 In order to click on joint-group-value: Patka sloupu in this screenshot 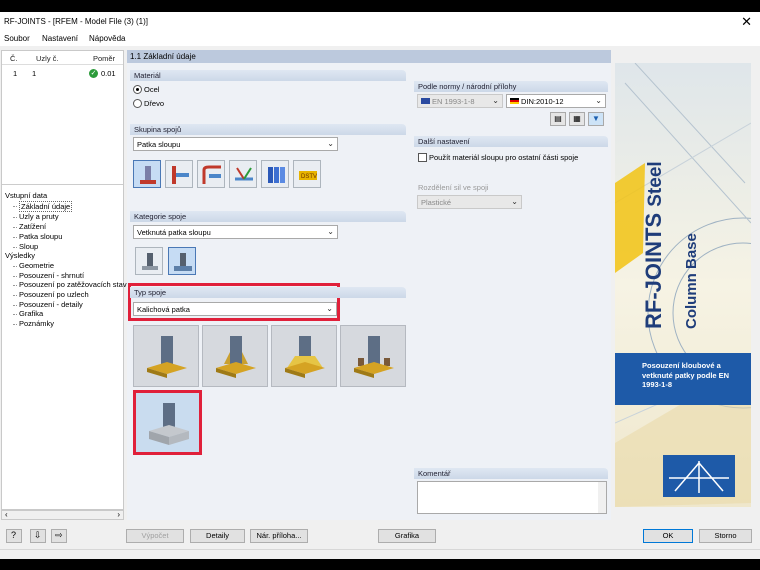, I will do `click(159, 144)`.